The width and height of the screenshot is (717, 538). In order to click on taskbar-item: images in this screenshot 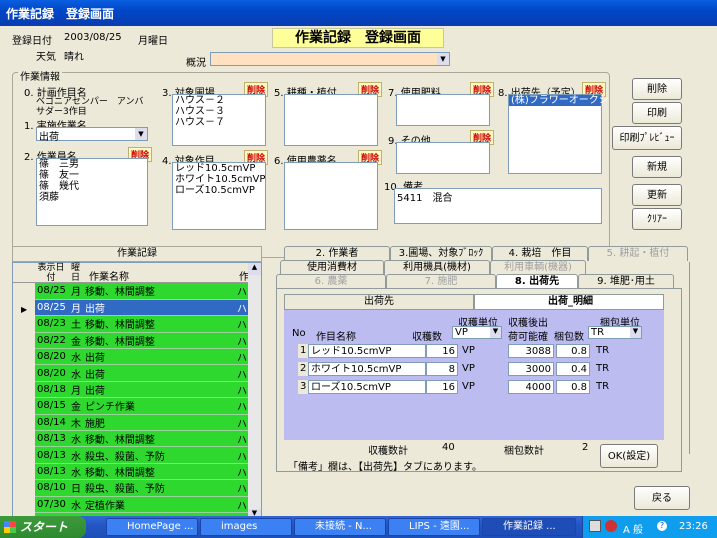, I will do `click(246, 527)`.